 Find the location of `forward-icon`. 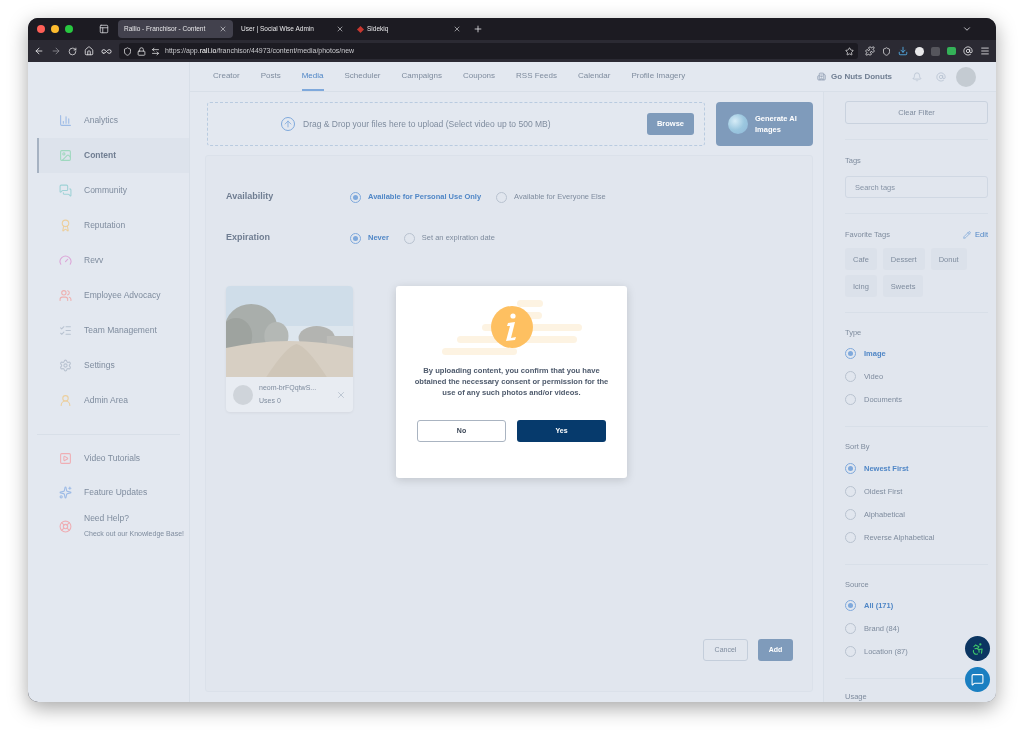

forward-icon is located at coordinates (56, 51).